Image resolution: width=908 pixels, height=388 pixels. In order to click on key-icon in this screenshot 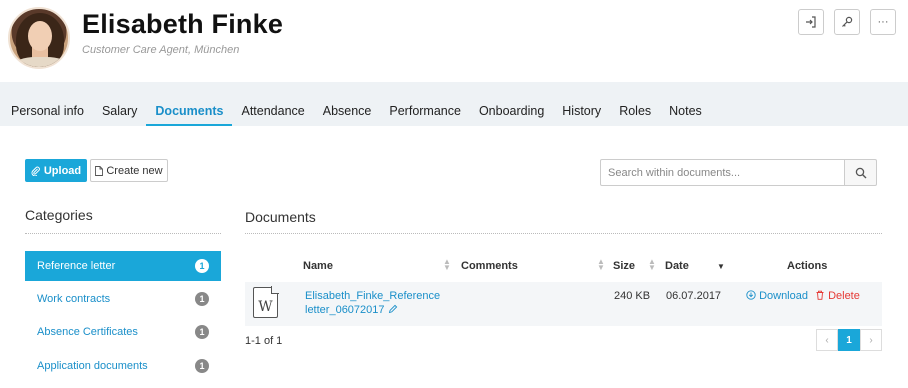, I will do `click(847, 21)`.